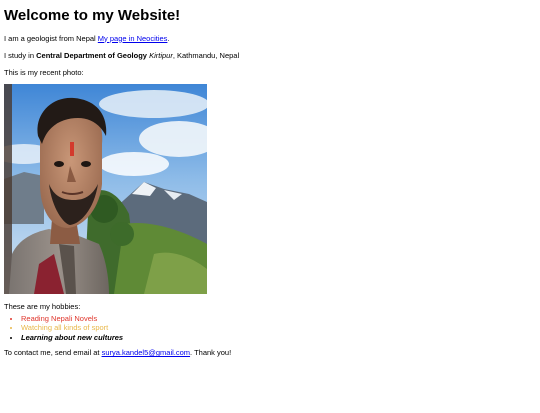 This screenshot has height=413, width=540. What do you see at coordinates (278, 327) in the screenshot?
I see `hobby-item: Watching all kinds of sport` at bounding box center [278, 327].